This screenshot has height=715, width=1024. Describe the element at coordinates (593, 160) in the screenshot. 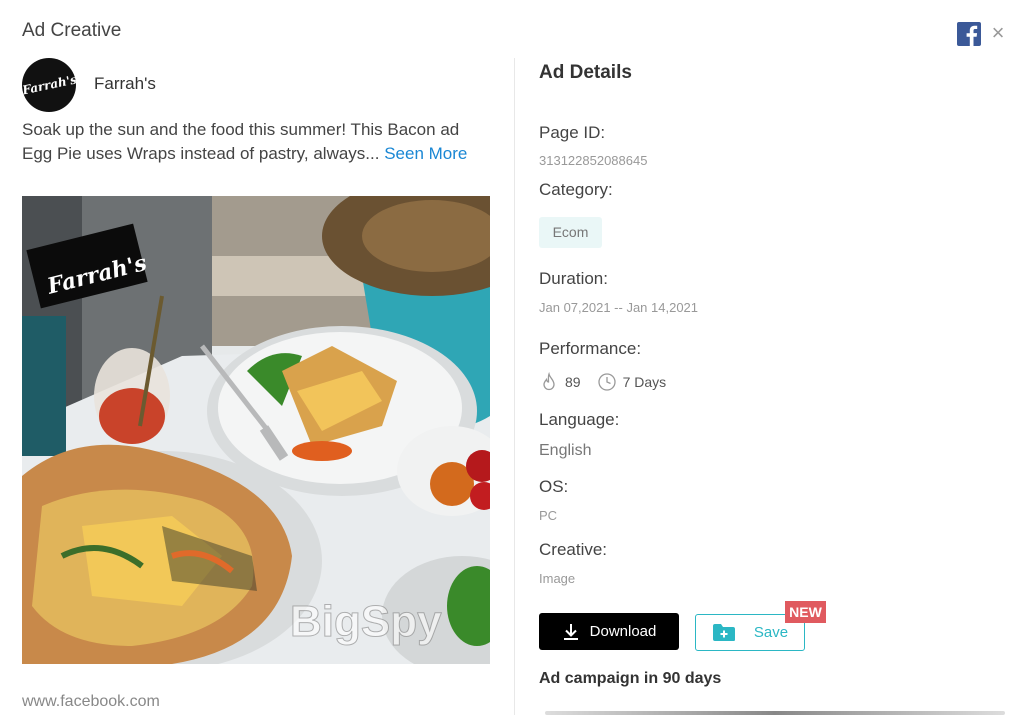

I see `page-id-value: 313122852088645` at that location.